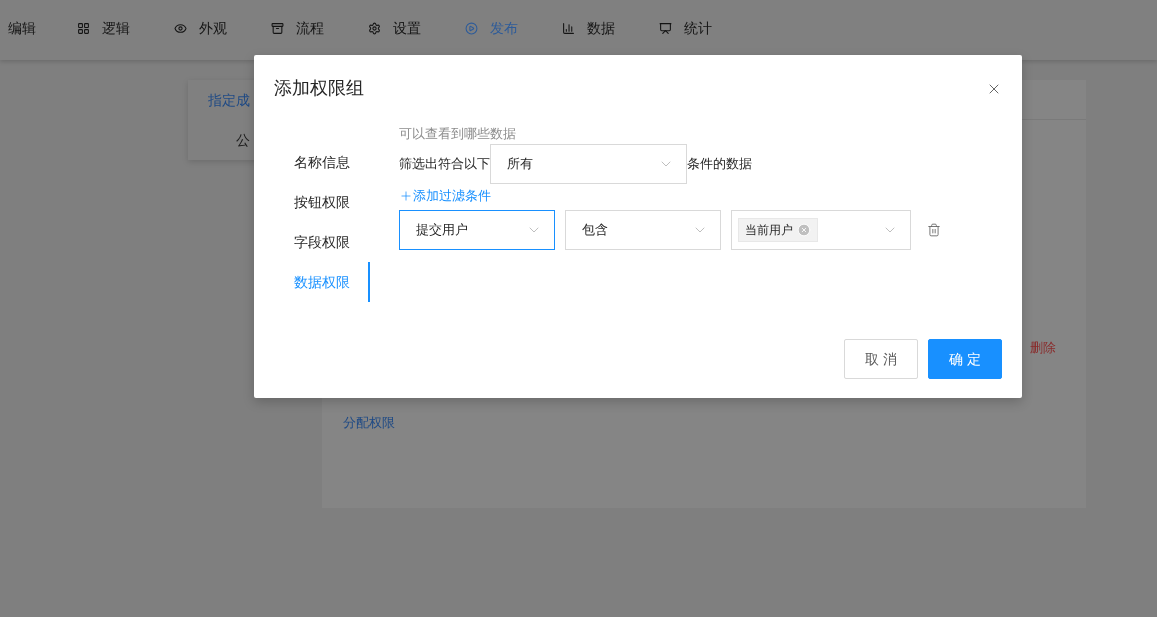 This screenshot has width=1157, height=617. Describe the element at coordinates (406, 196) in the screenshot. I see `plus-icon` at that location.